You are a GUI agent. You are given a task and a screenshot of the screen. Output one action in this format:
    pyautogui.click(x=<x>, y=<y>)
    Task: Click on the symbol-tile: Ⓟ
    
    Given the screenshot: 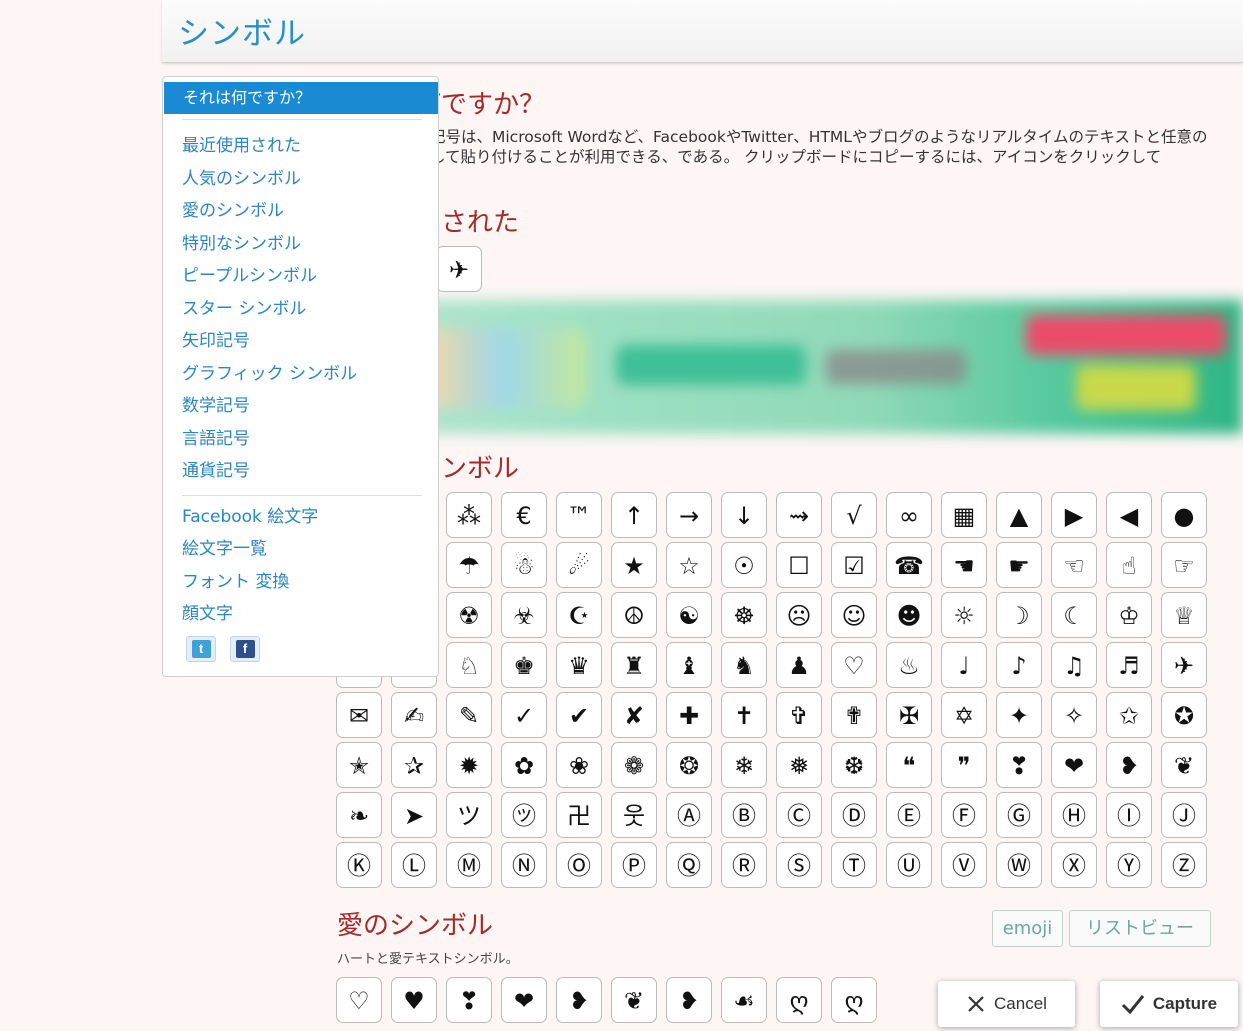 What is the action you would take?
    pyautogui.click(x=634, y=865)
    